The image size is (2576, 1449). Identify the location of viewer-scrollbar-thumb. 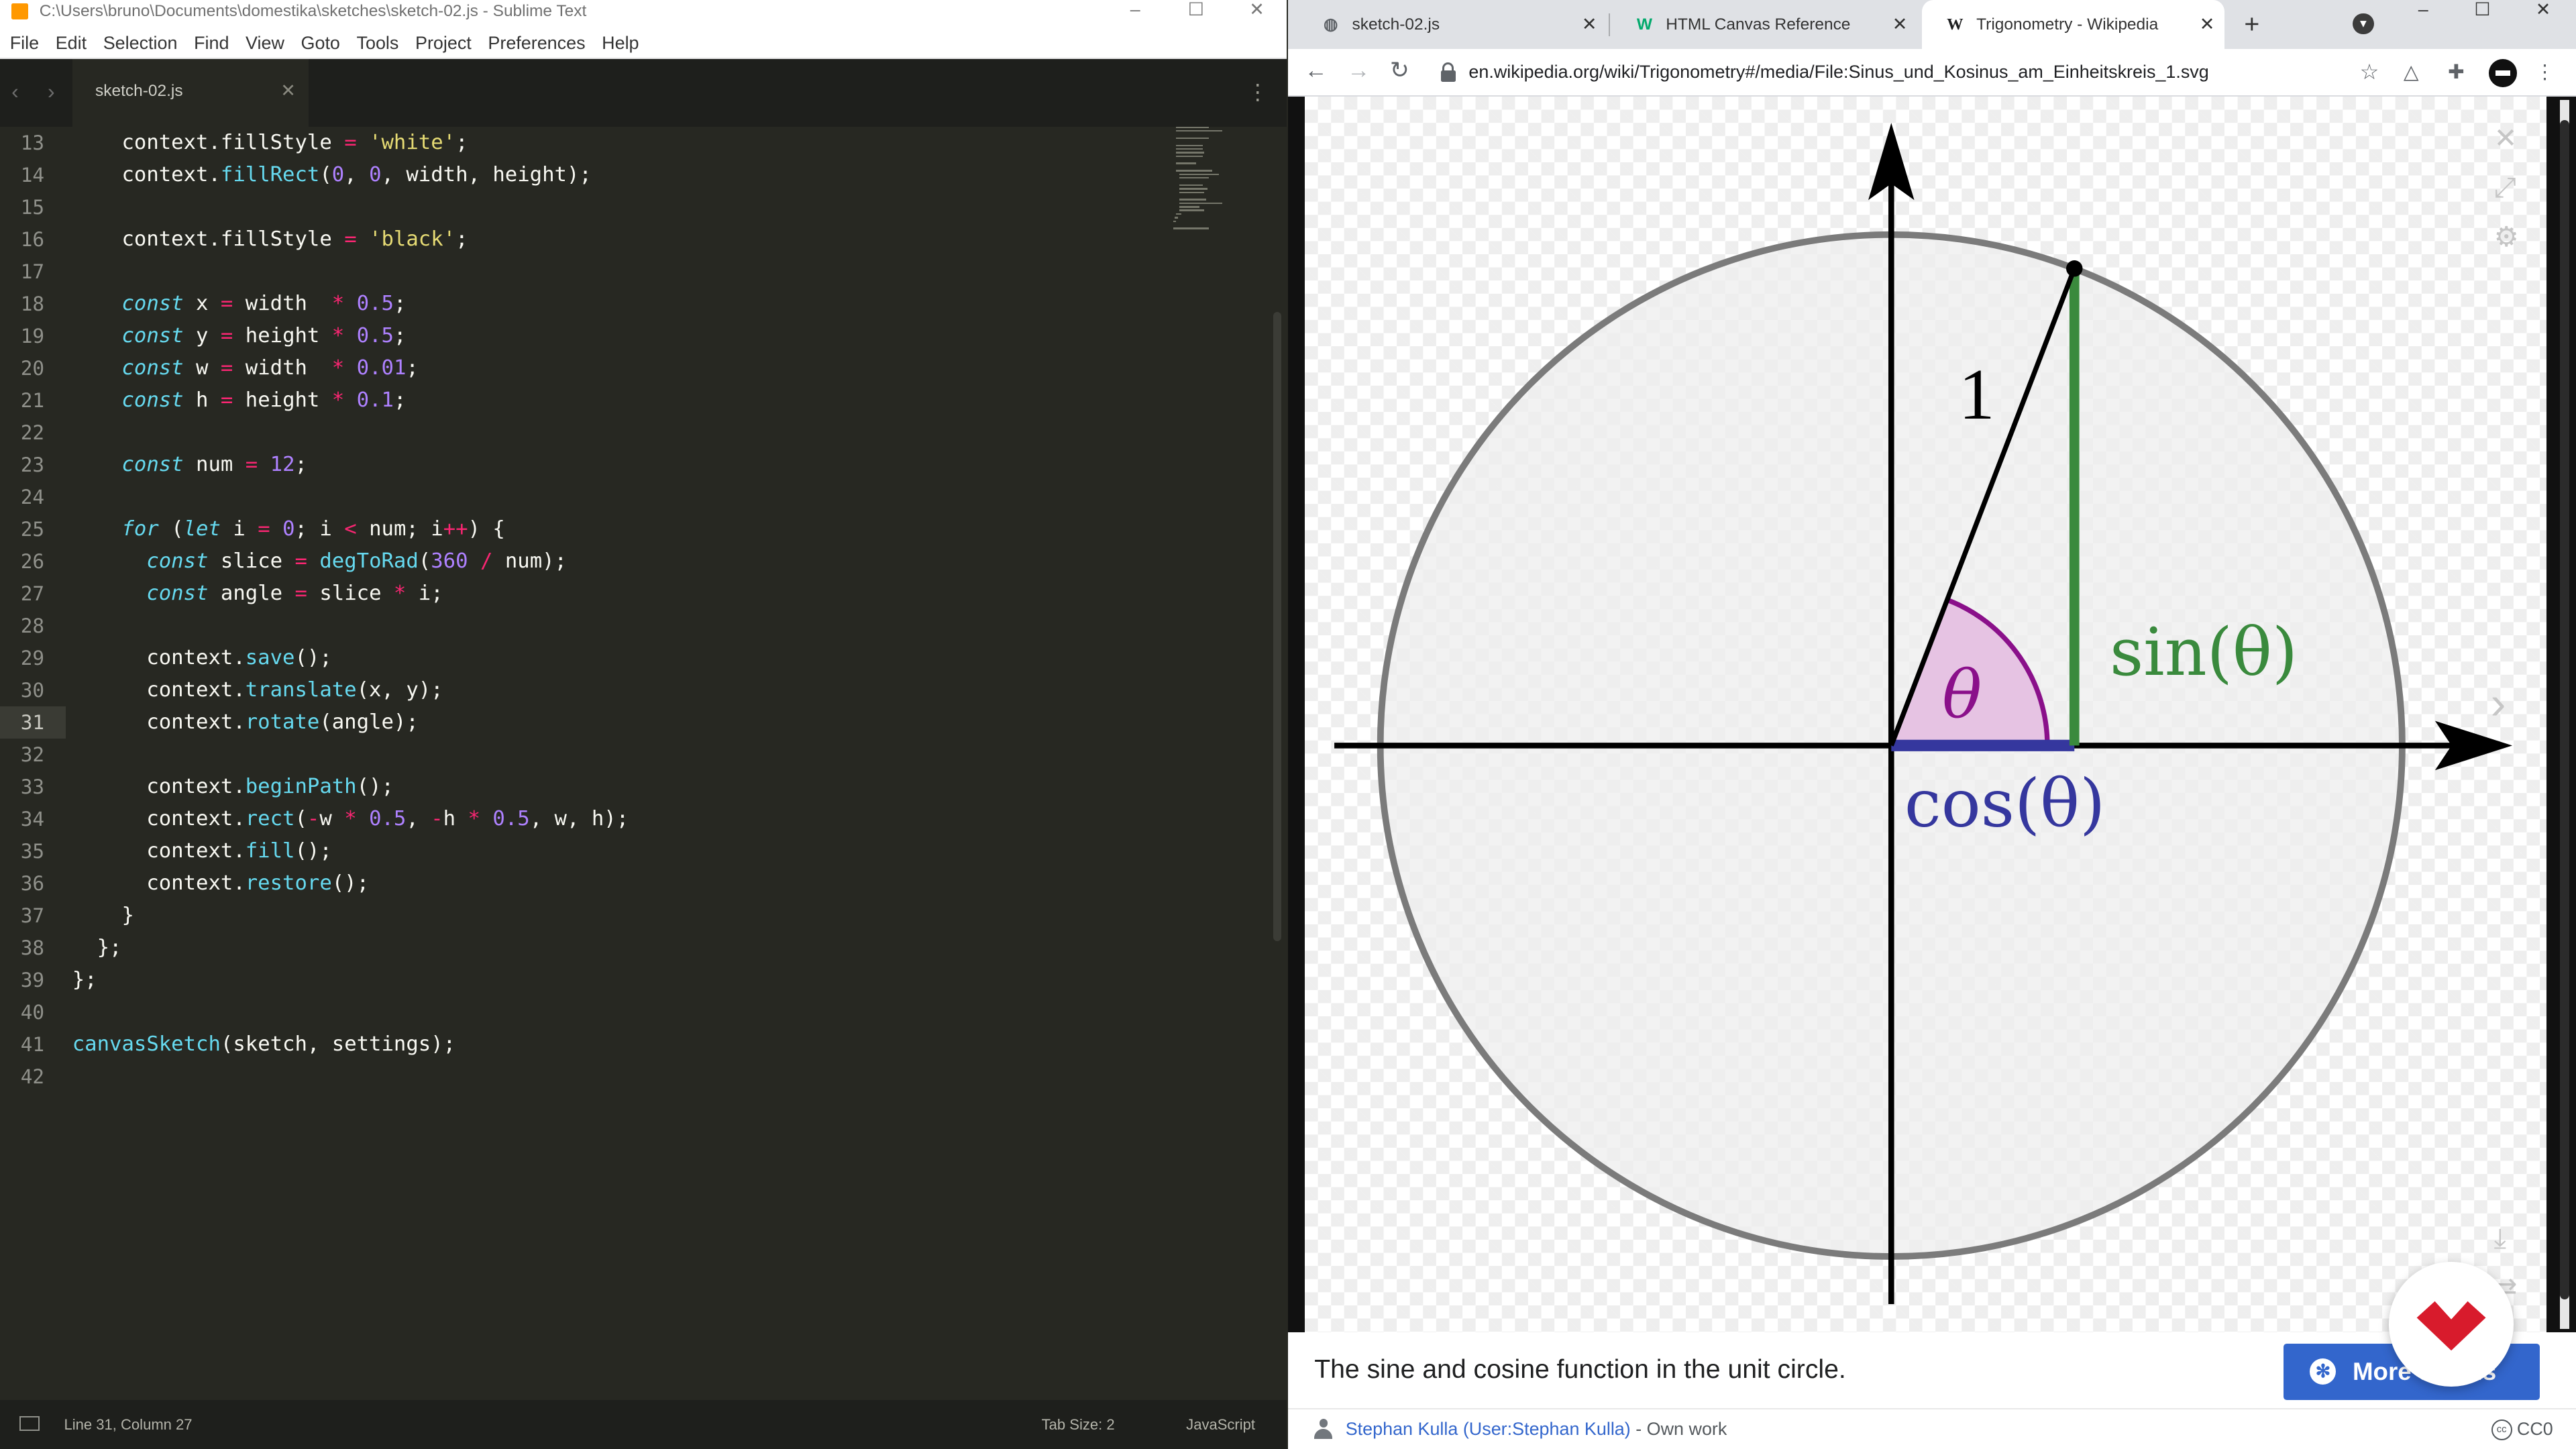
(2564, 709).